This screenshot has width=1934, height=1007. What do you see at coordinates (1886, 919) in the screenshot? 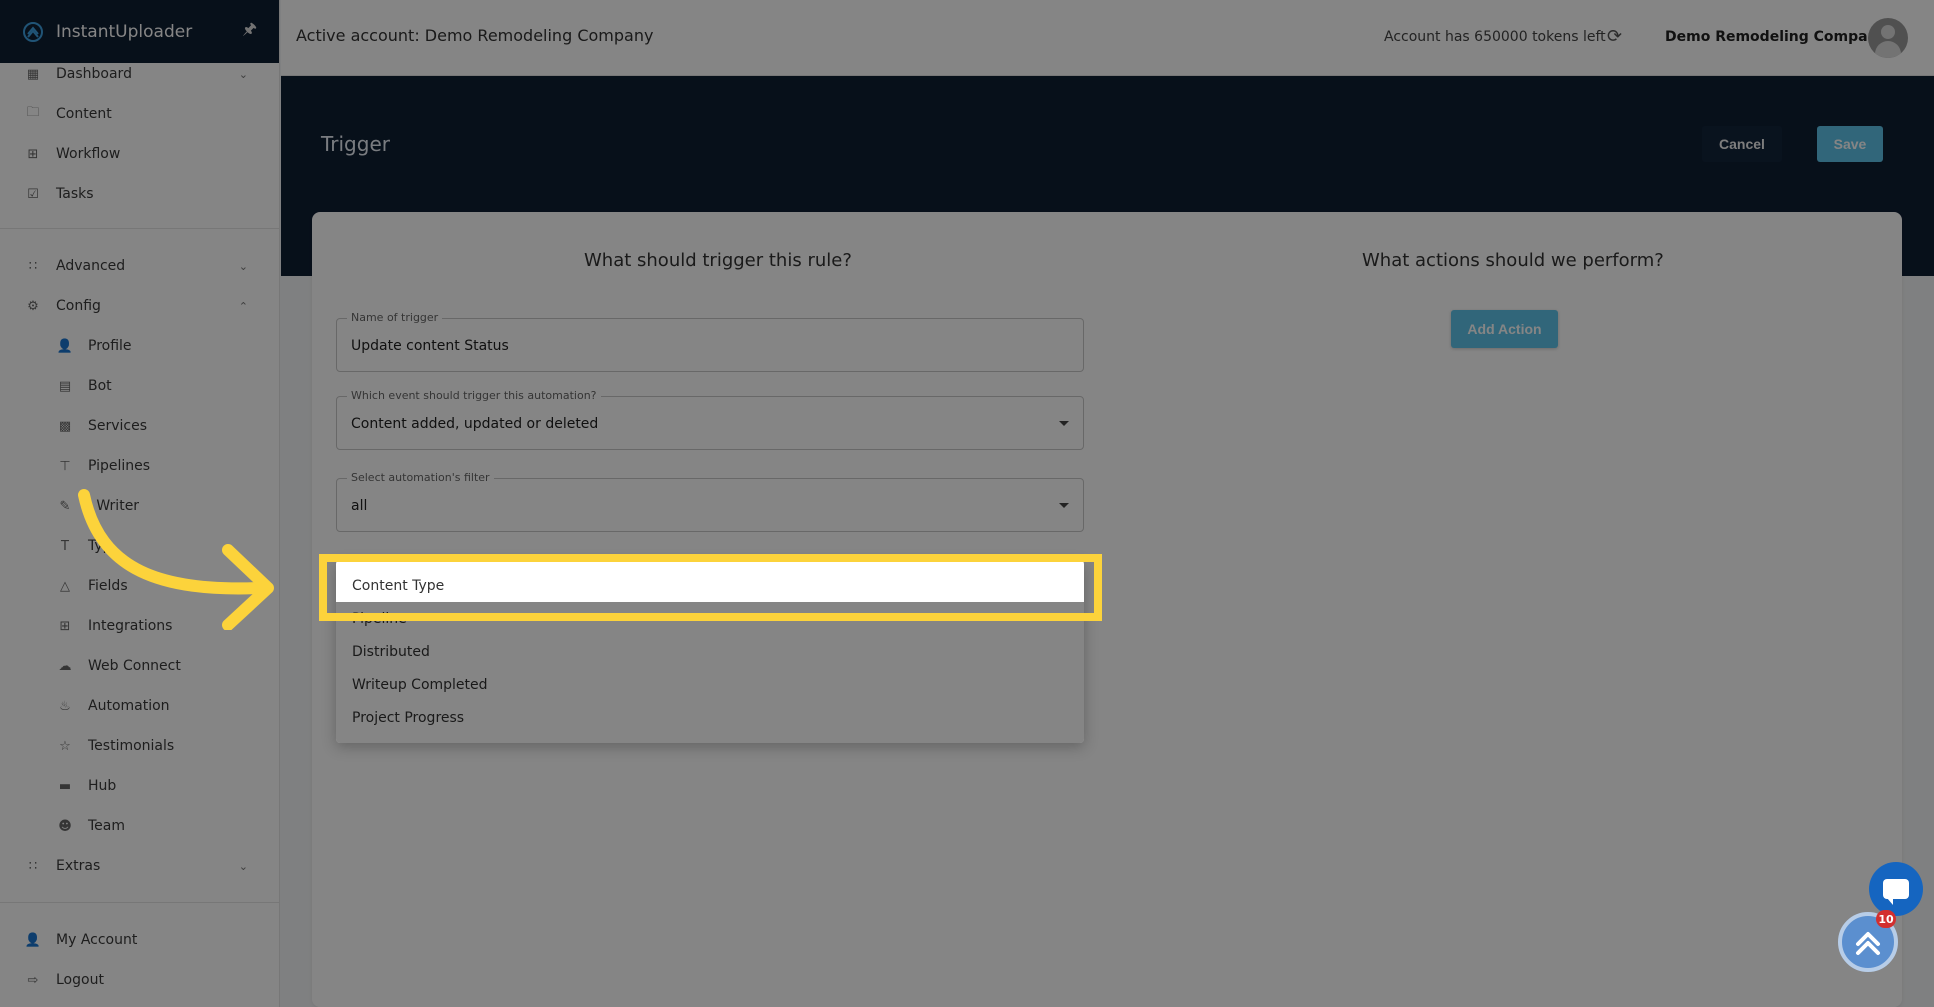
I see `notification-badge: 10` at bounding box center [1886, 919].